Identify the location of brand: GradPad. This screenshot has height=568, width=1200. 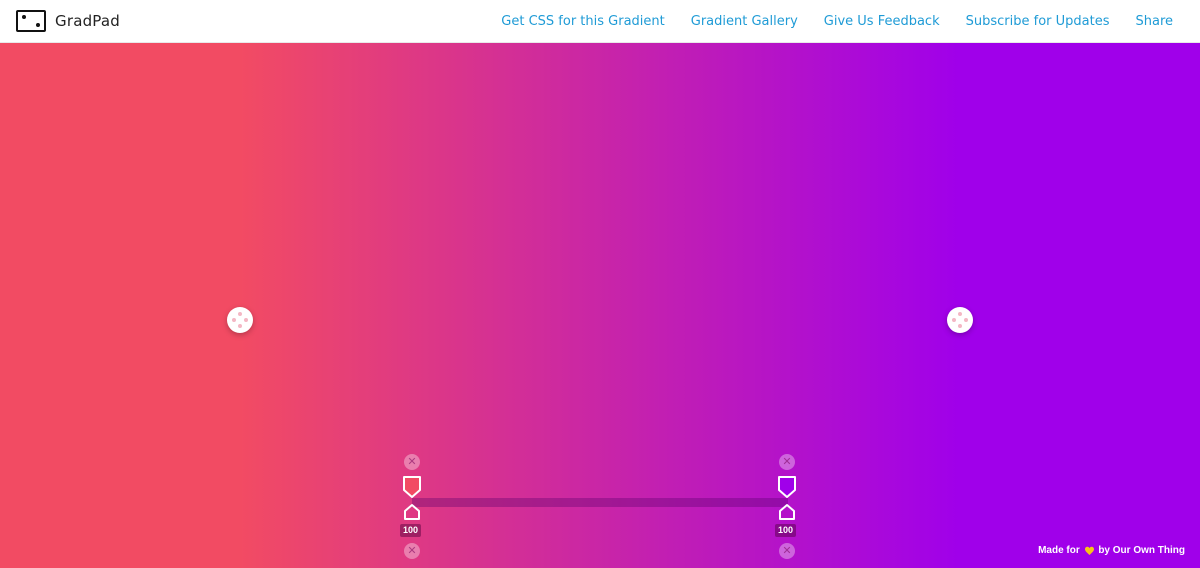
(68, 21).